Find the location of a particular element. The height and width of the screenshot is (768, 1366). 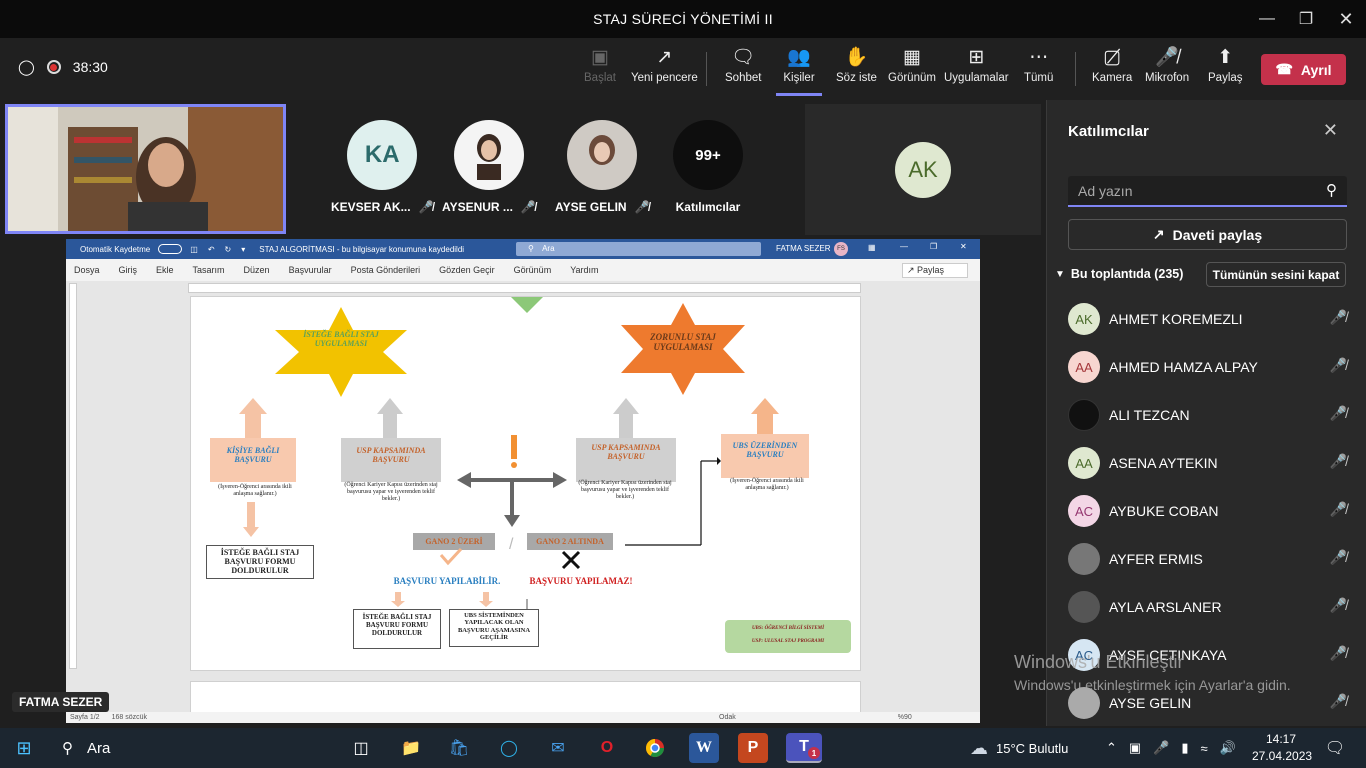

menu-item: Görünüm is located at coordinates (533, 270).